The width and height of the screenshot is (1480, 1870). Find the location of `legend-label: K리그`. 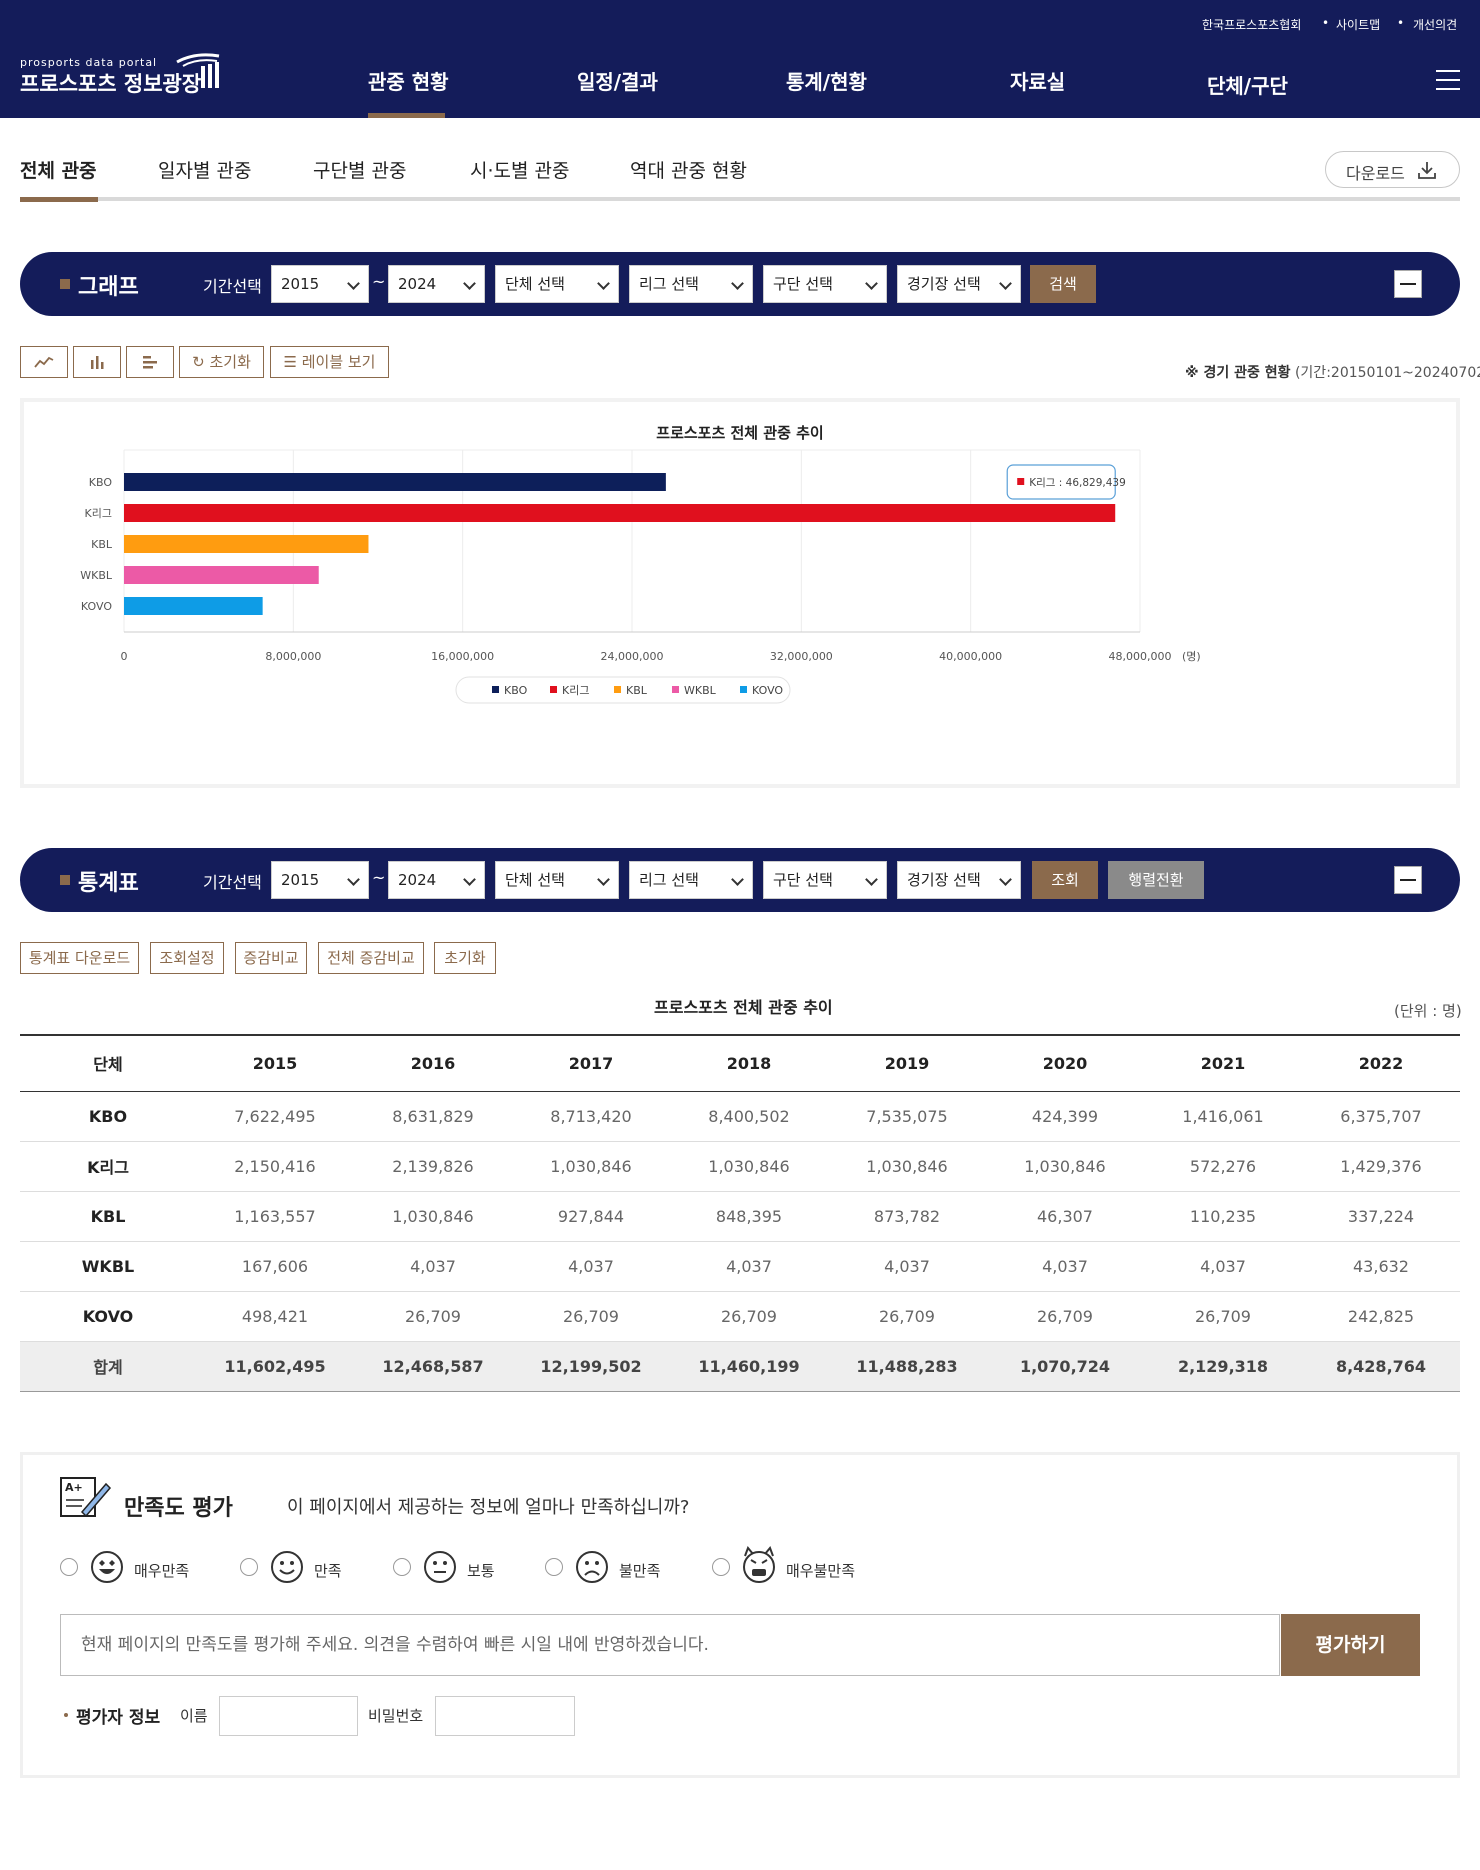

legend-label: K리그 is located at coordinates (575, 690).